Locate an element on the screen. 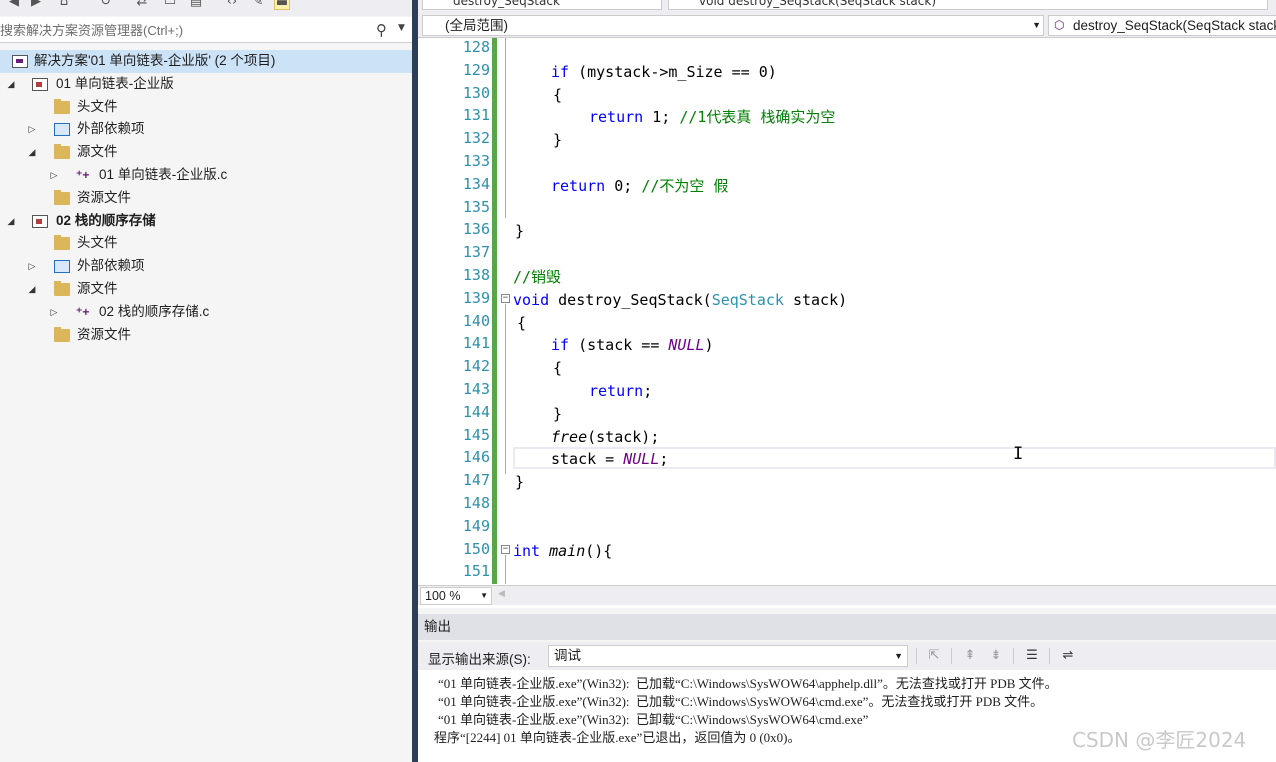 The image size is (1276, 762). line-number: 130 is located at coordinates (476, 92).